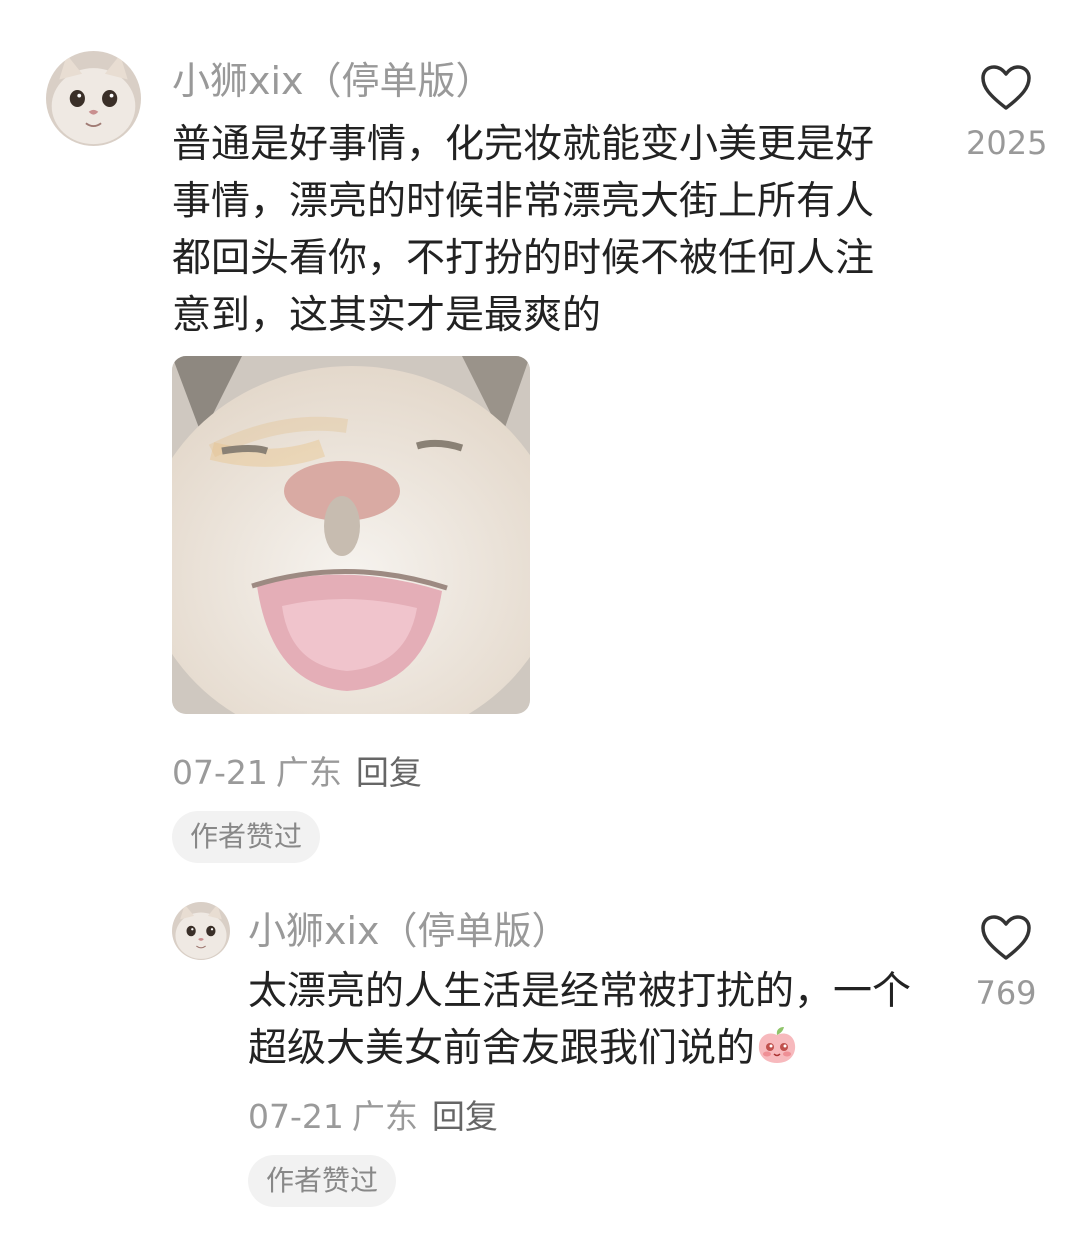 This screenshot has width=1080, height=1234. I want to click on comment-text-body: 太漂亮的人生活是经常被打扰的，一个超级大美女前舍友跟我们说的, so click(580, 1020).